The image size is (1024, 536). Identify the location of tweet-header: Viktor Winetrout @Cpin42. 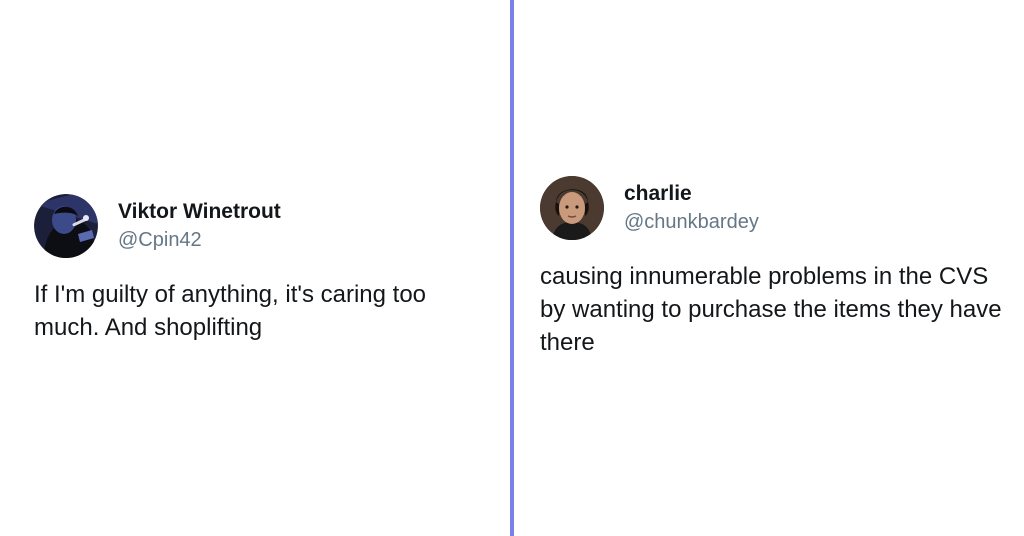
(264, 226).